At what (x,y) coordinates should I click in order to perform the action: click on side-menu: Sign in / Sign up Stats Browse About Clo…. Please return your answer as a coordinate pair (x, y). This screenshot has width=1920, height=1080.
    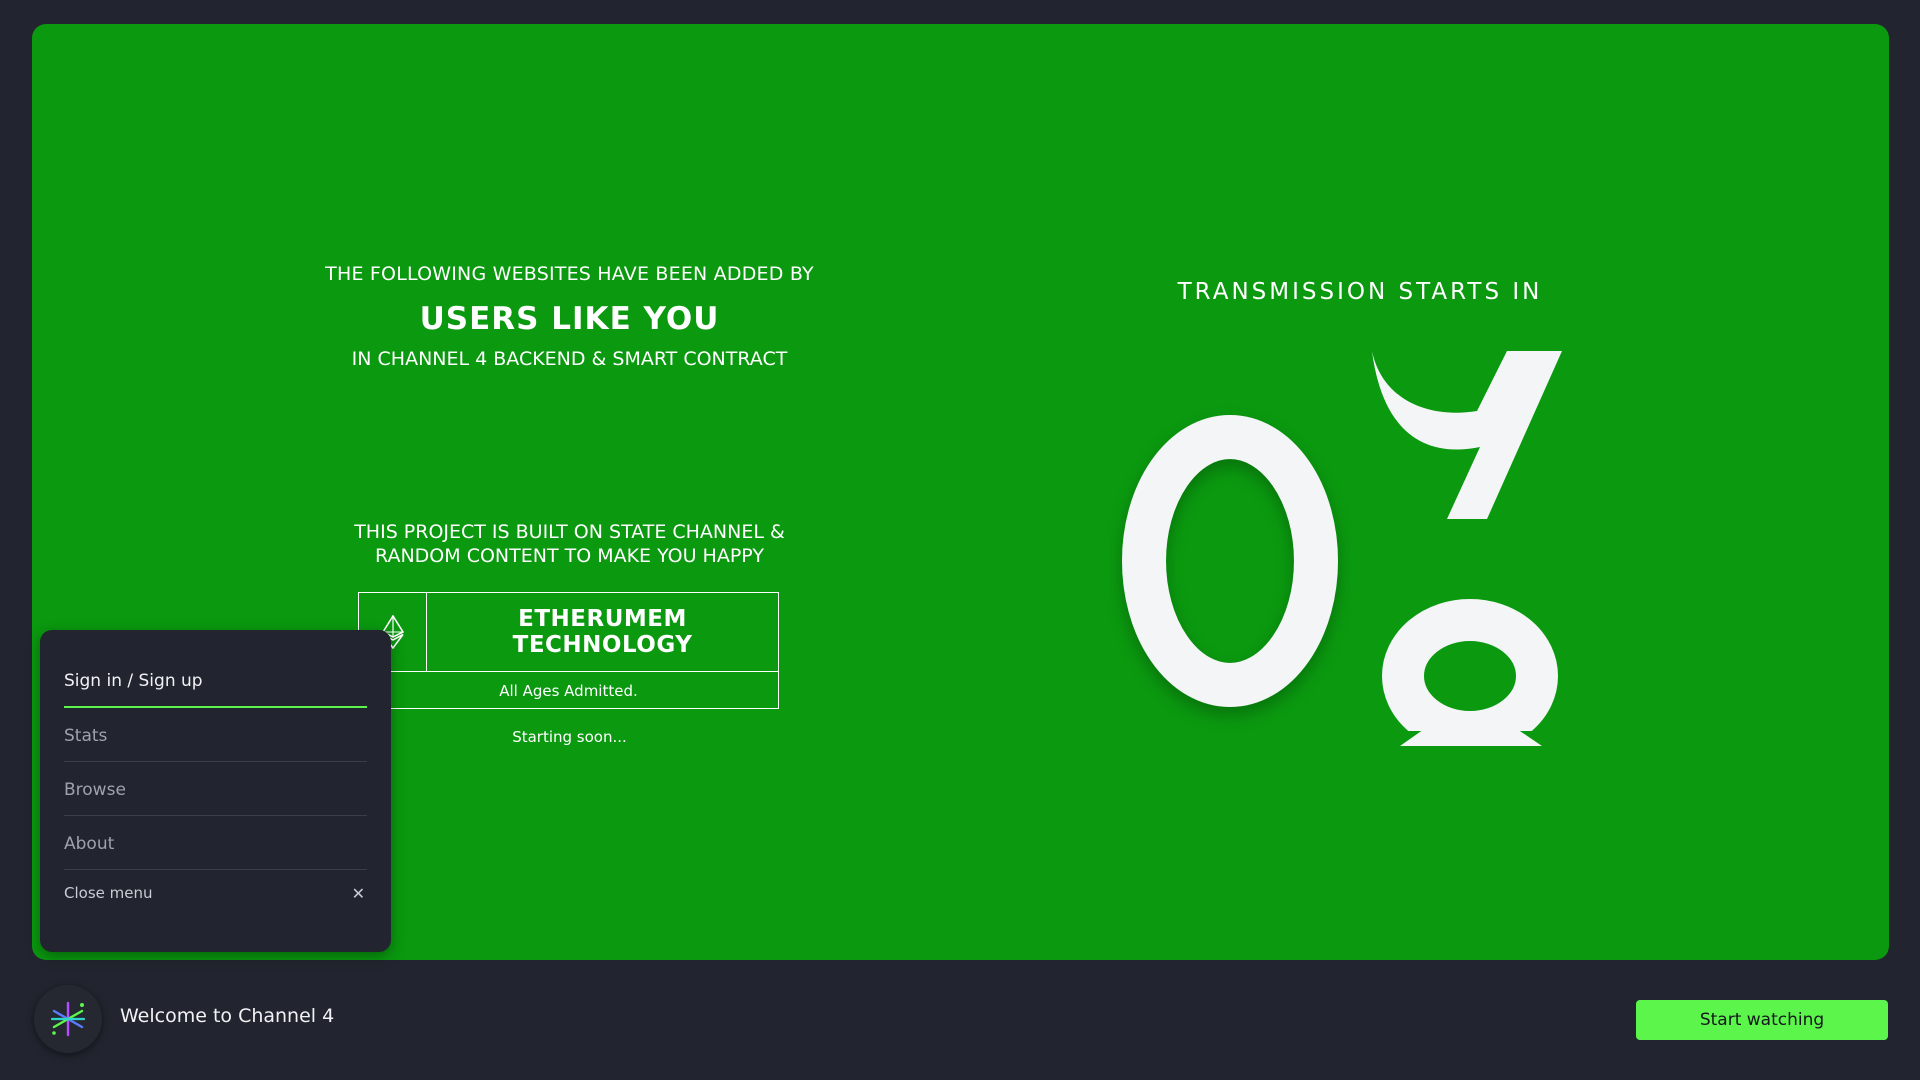
    Looking at the image, I should click on (215, 791).